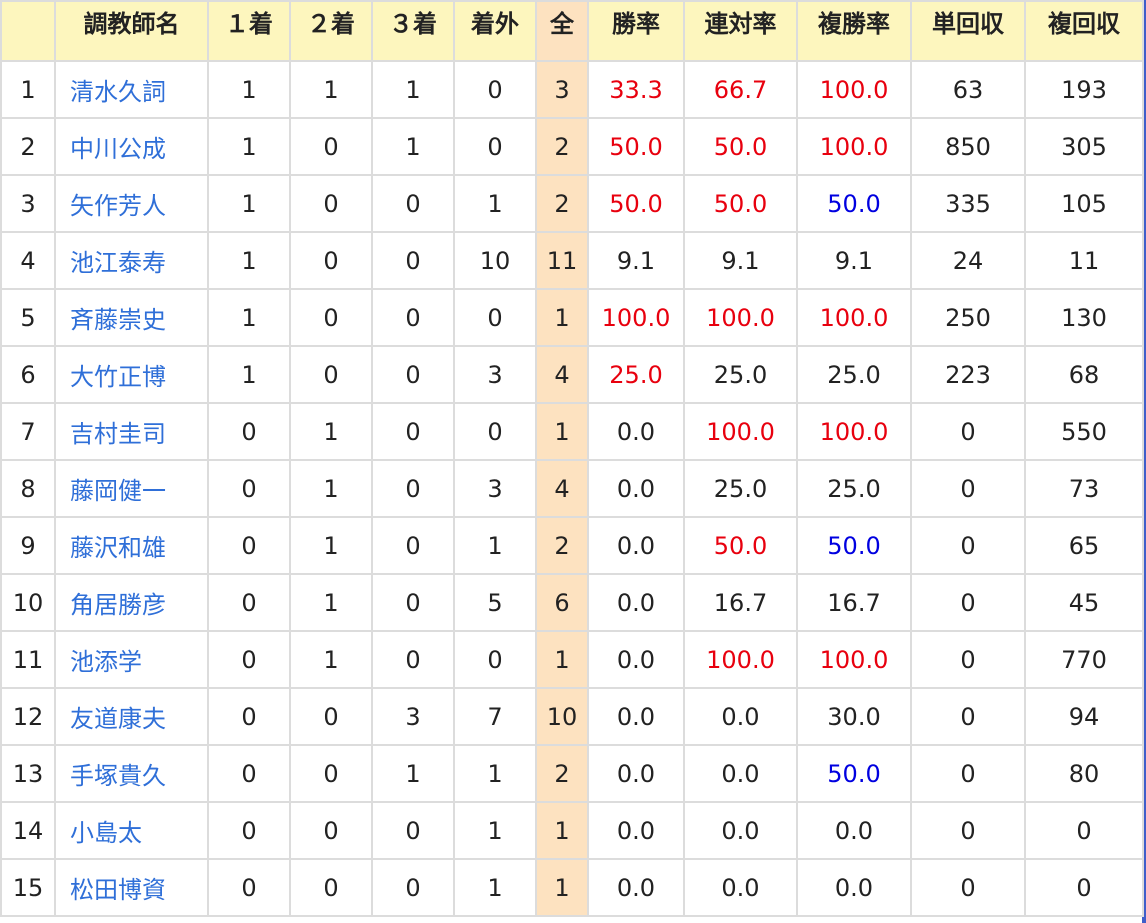 The width and height of the screenshot is (1146, 923). I want to click on win-return-cell: 250, so click(968, 317).